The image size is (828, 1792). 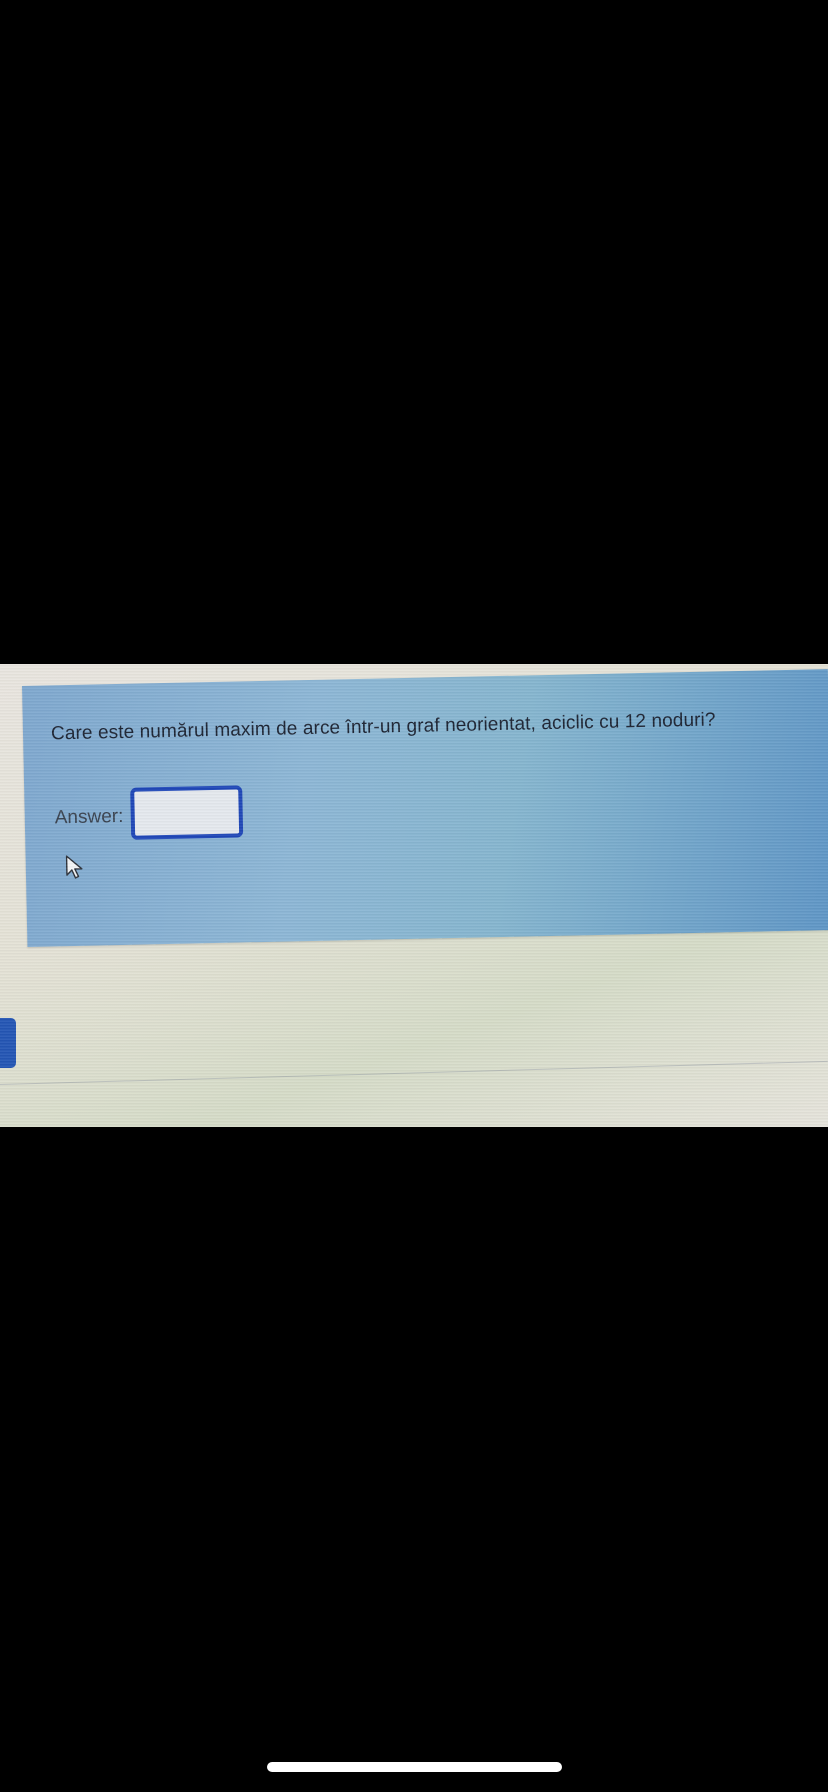 What do you see at coordinates (414, 1072) in the screenshot?
I see `divider` at bounding box center [414, 1072].